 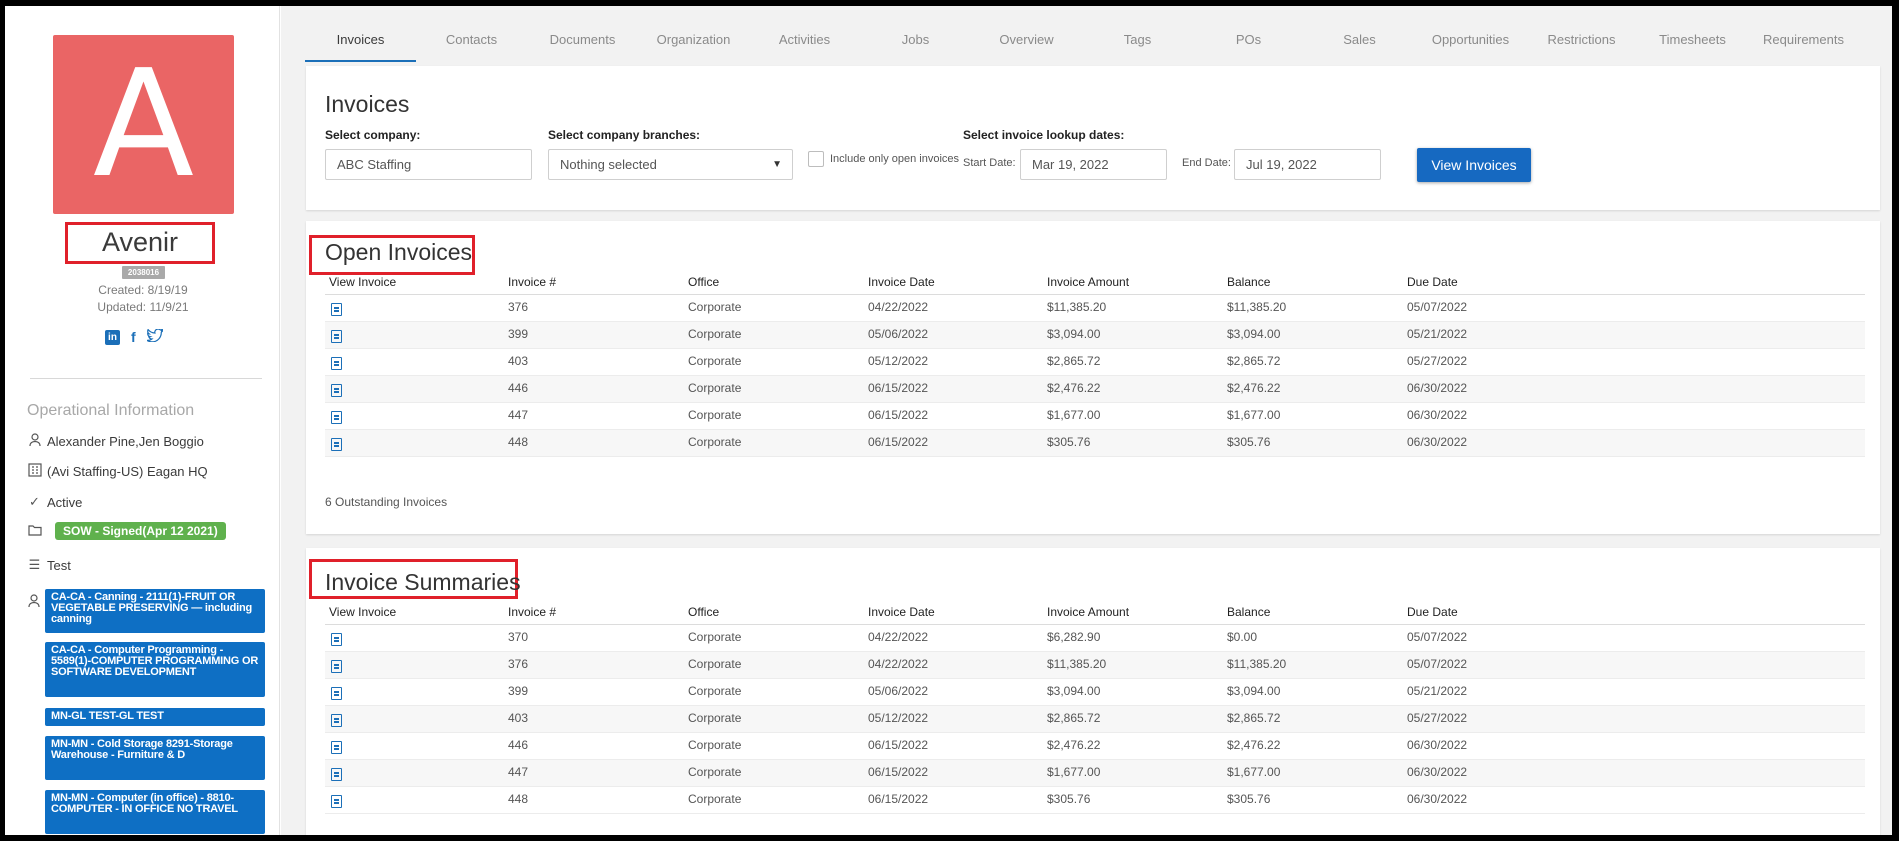 What do you see at coordinates (360, 40) in the screenshot?
I see `tab-invoices: Invoices` at bounding box center [360, 40].